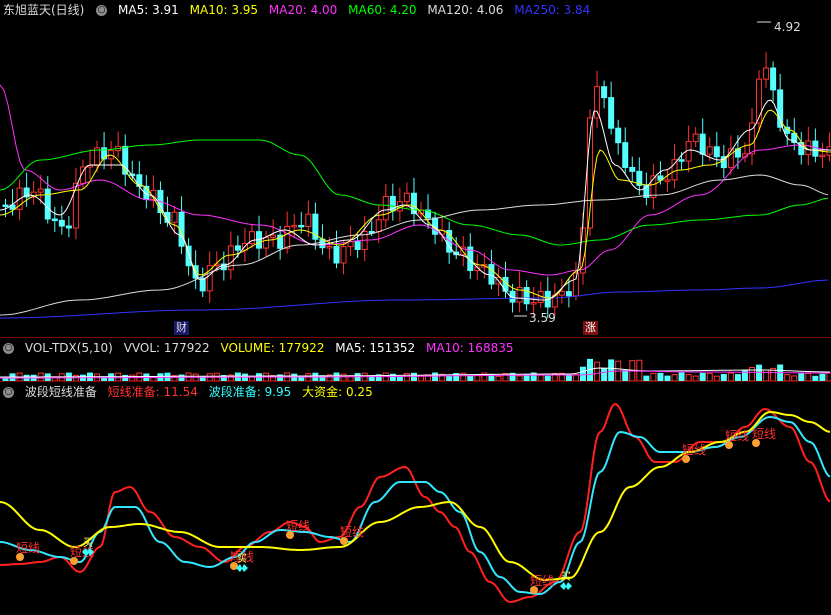 Image resolution: width=831 pixels, height=615 pixels. I want to click on ma120-label: MA120: 4.06, so click(465, 10).